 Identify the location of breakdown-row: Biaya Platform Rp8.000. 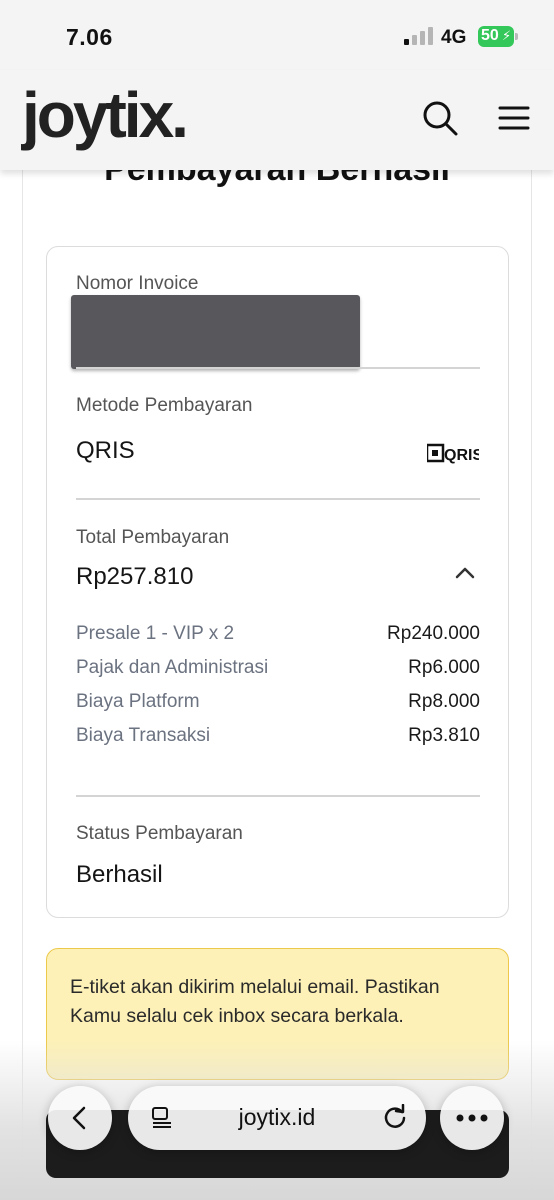
(278, 705).